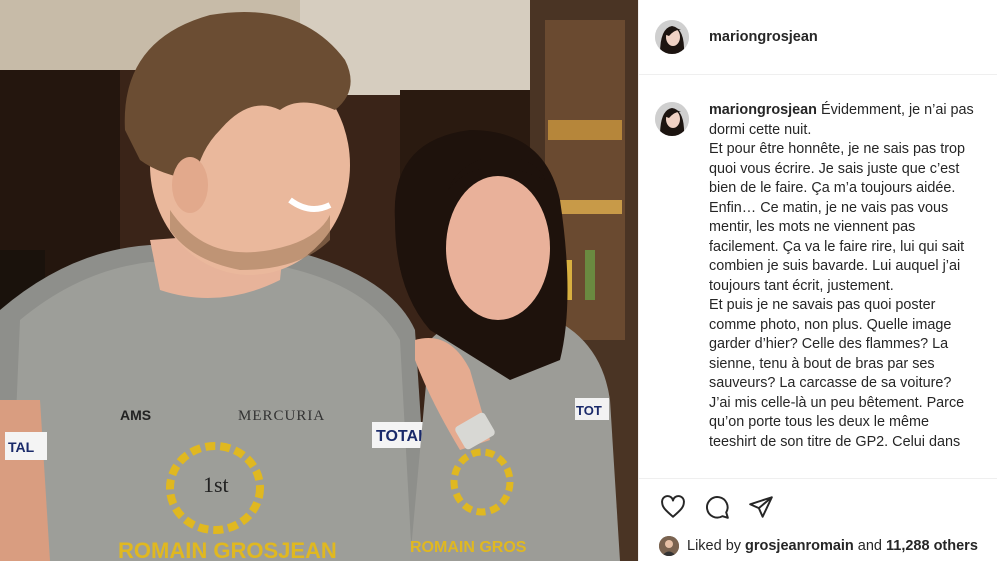 Image resolution: width=997 pixels, height=561 pixels. Describe the element at coordinates (227, 549) in the screenshot. I see `shirt-name-text: ROMAIN GROSJEAN` at that location.